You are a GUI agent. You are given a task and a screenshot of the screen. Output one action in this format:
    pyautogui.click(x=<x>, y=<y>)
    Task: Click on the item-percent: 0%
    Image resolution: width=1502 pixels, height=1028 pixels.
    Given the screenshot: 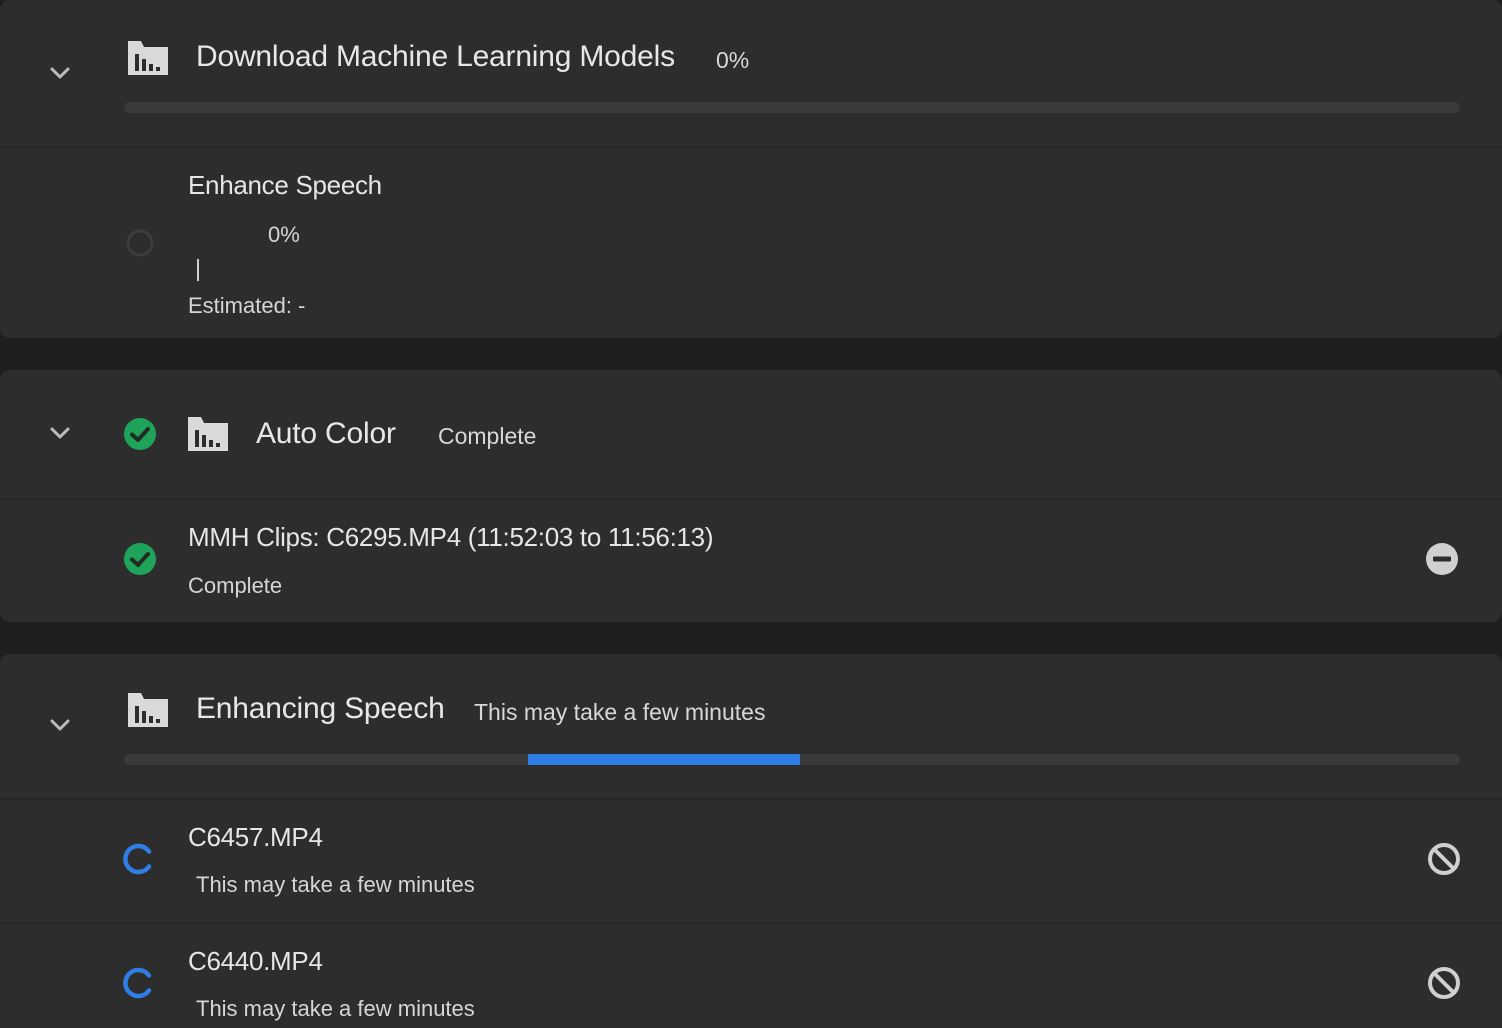 What is the action you would take?
    pyautogui.click(x=284, y=234)
    